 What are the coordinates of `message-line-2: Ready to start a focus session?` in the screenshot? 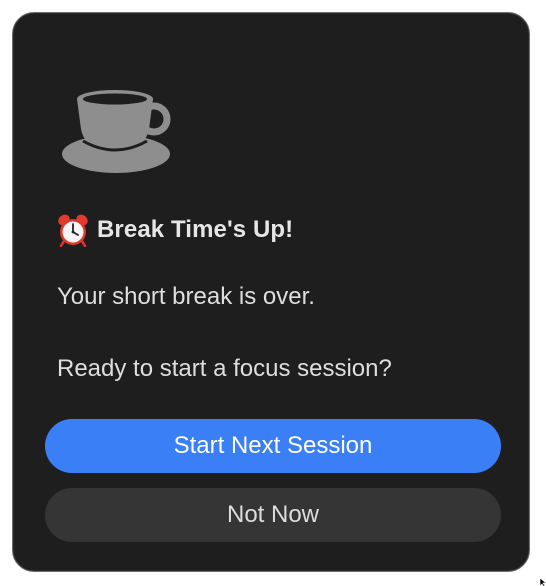 It's located at (224, 368).